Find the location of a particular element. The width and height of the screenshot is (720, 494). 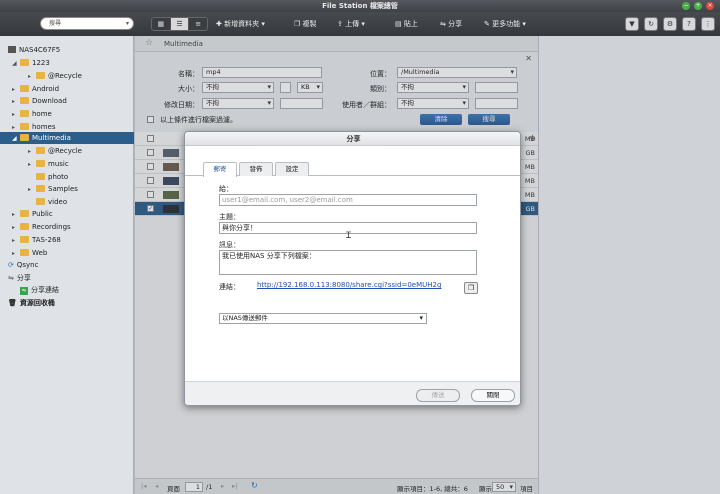

sidebar-item-recycle-bin: 🗑 資源回收桶 is located at coordinates (31, 303).